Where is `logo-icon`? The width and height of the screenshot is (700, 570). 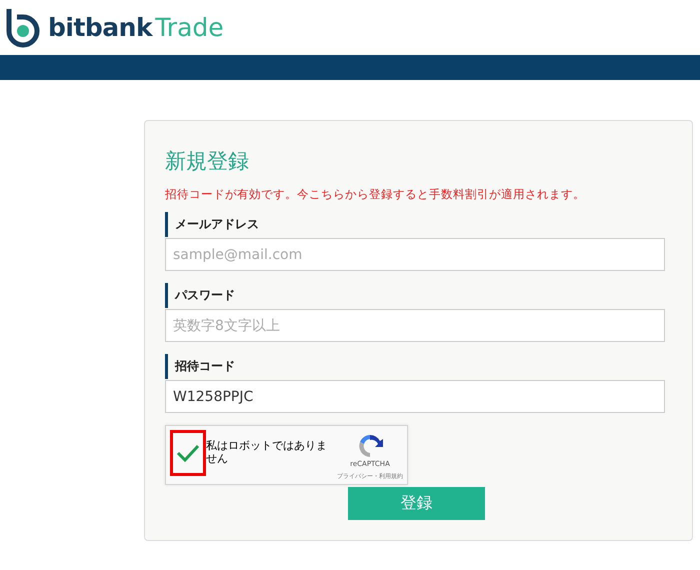 logo-icon is located at coordinates (23, 27).